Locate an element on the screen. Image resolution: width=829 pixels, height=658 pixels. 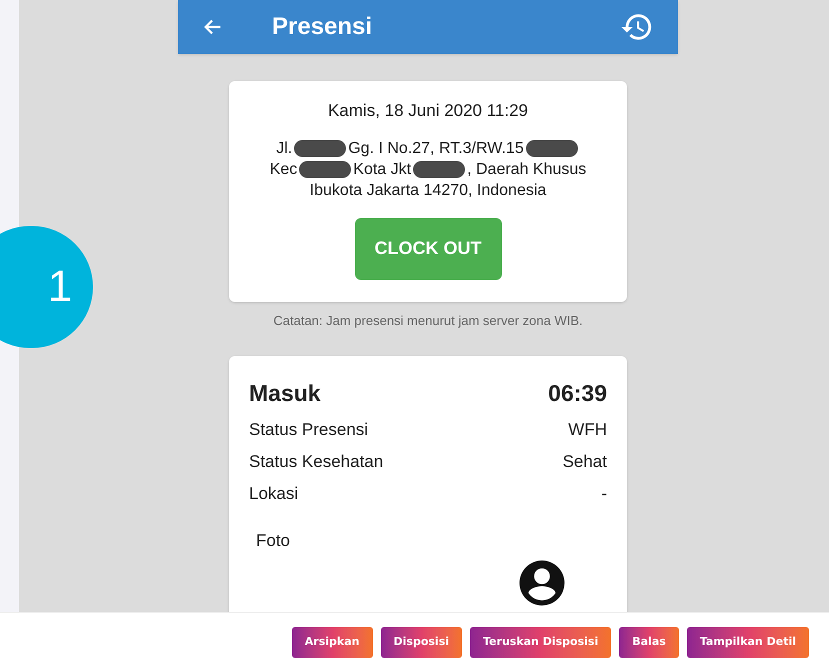
address-text: Jl. is located at coordinates (284, 148).